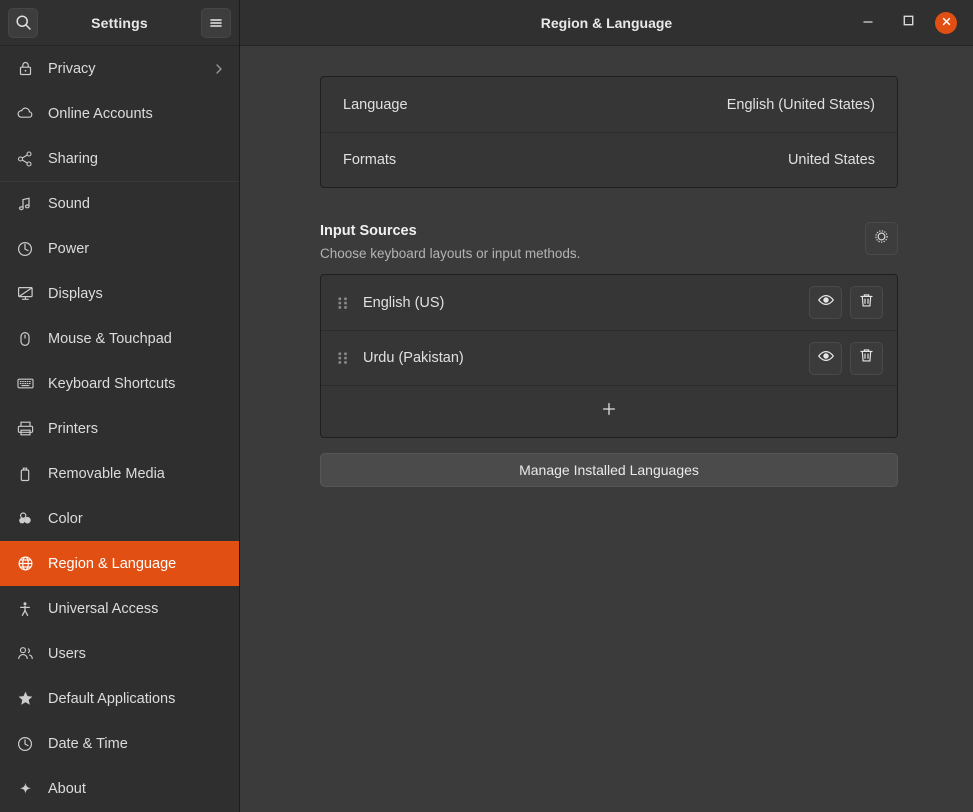  What do you see at coordinates (72, 68) in the screenshot?
I see `sidebar-item-label: Privacy` at bounding box center [72, 68].